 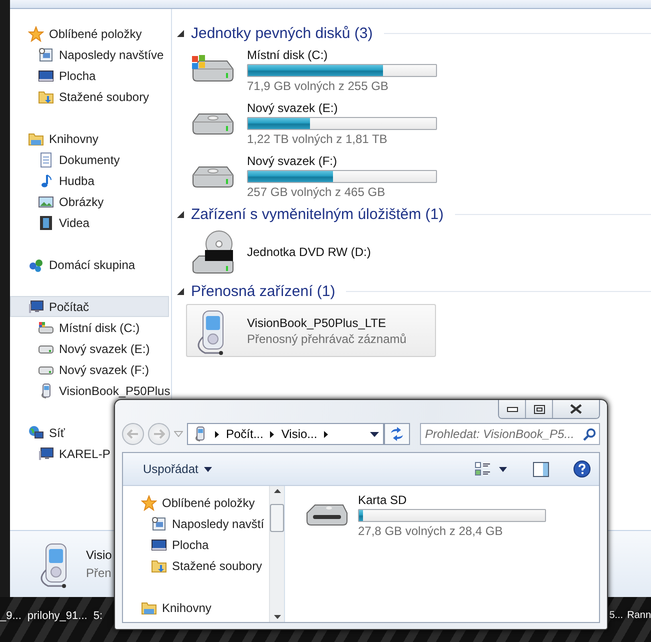 I want to click on drive-tile: Nový svazek (F:) 257 GB volných z 465 GB, so click(x=414, y=176).